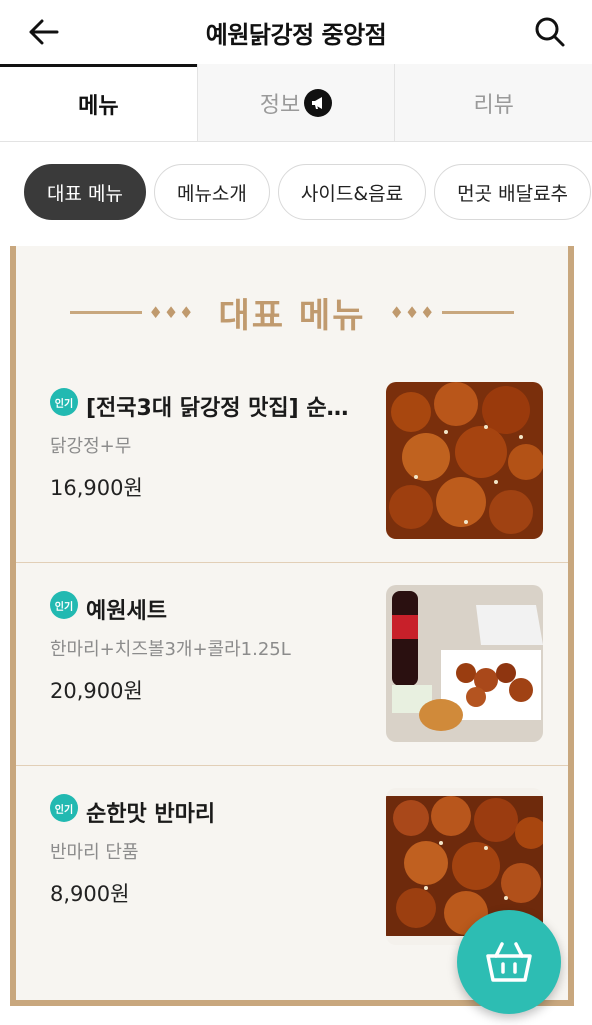 This screenshot has height=1025, width=592. What do you see at coordinates (96, 488) in the screenshot?
I see `menu-item-price: 16,900원` at bounding box center [96, 488].